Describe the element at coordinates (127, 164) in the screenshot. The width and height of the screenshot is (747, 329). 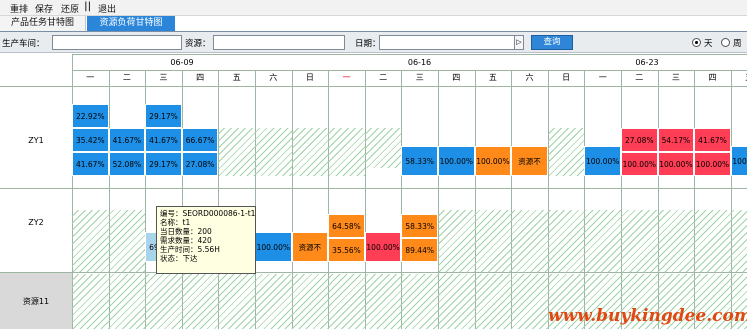
I see `load-block: 52.08%` at that location.